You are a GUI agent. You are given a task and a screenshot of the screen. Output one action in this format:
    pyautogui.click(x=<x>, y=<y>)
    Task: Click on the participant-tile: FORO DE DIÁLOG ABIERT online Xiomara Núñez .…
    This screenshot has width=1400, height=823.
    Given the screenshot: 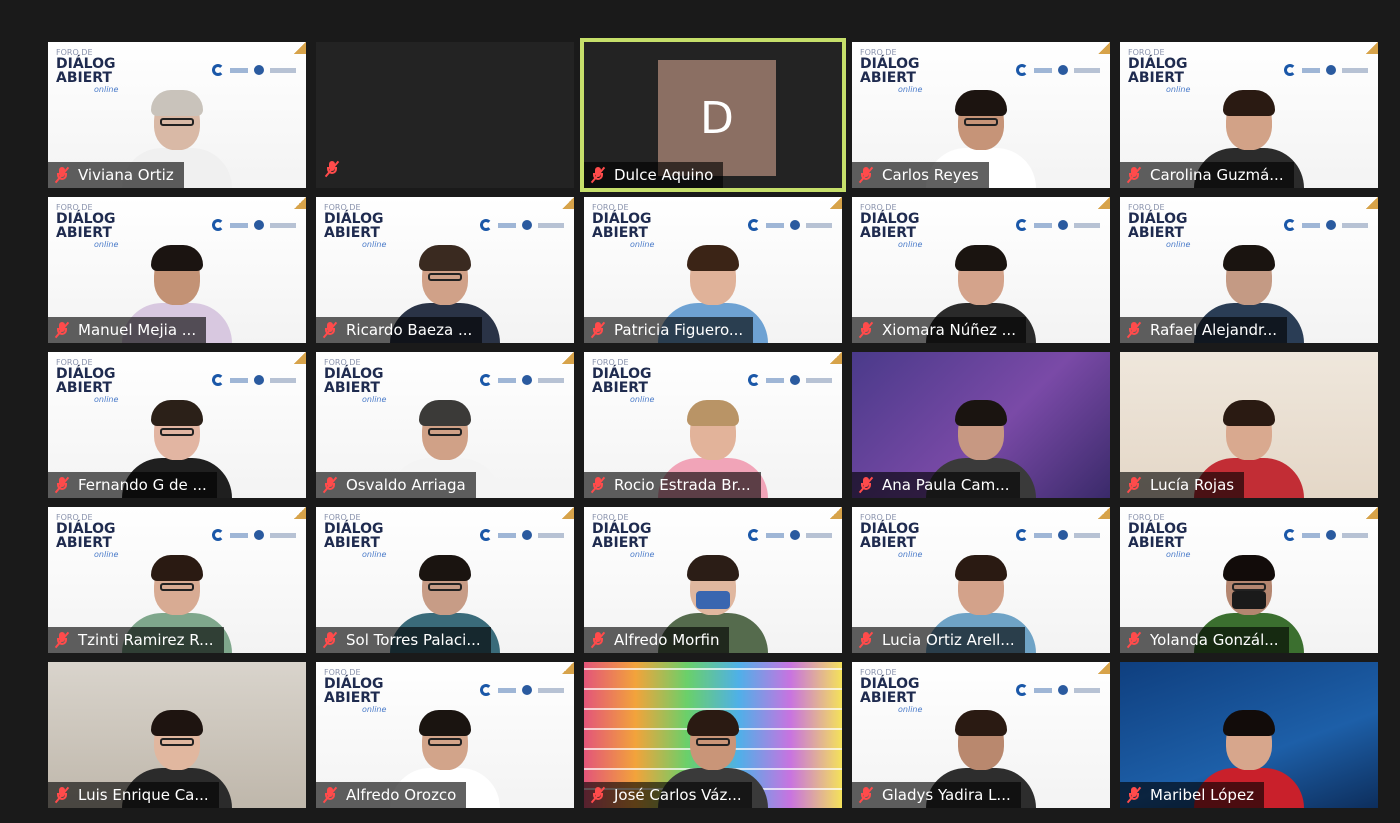 What is the action you would take?
    pyautogui.click(x=981, y=270)
    